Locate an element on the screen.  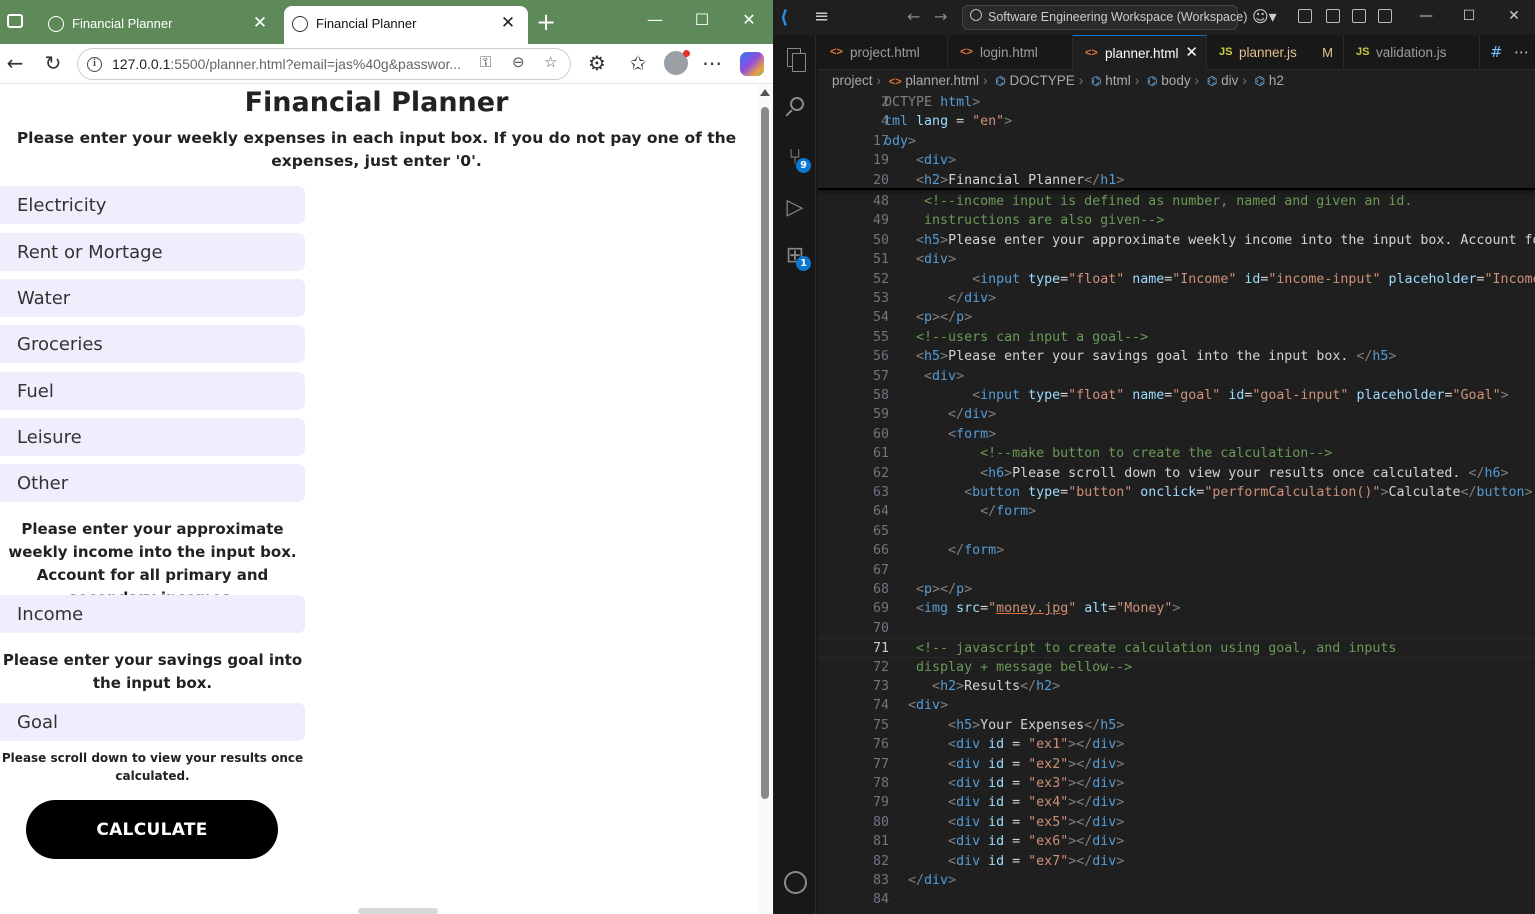
maximize-icon: ☐ is located at coordinates (702, 19).